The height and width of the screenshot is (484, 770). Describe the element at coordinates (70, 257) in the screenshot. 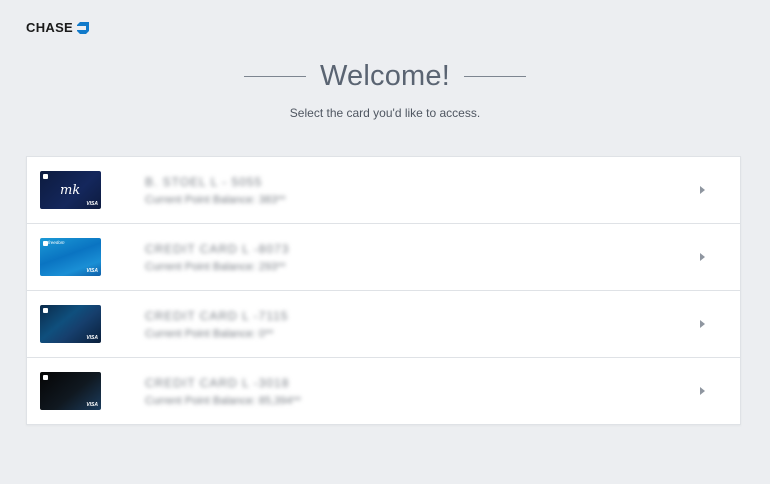

I see `card-image: freedom VISA` at that location.